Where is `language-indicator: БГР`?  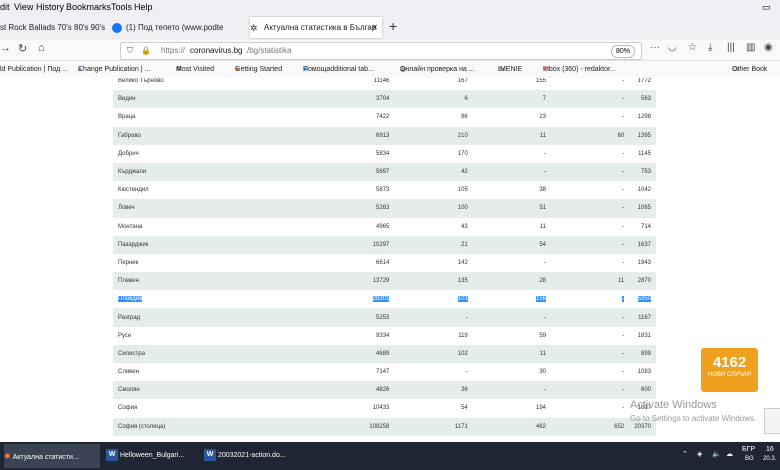
language-indicator: БГР is located at coordinates (748, 449).